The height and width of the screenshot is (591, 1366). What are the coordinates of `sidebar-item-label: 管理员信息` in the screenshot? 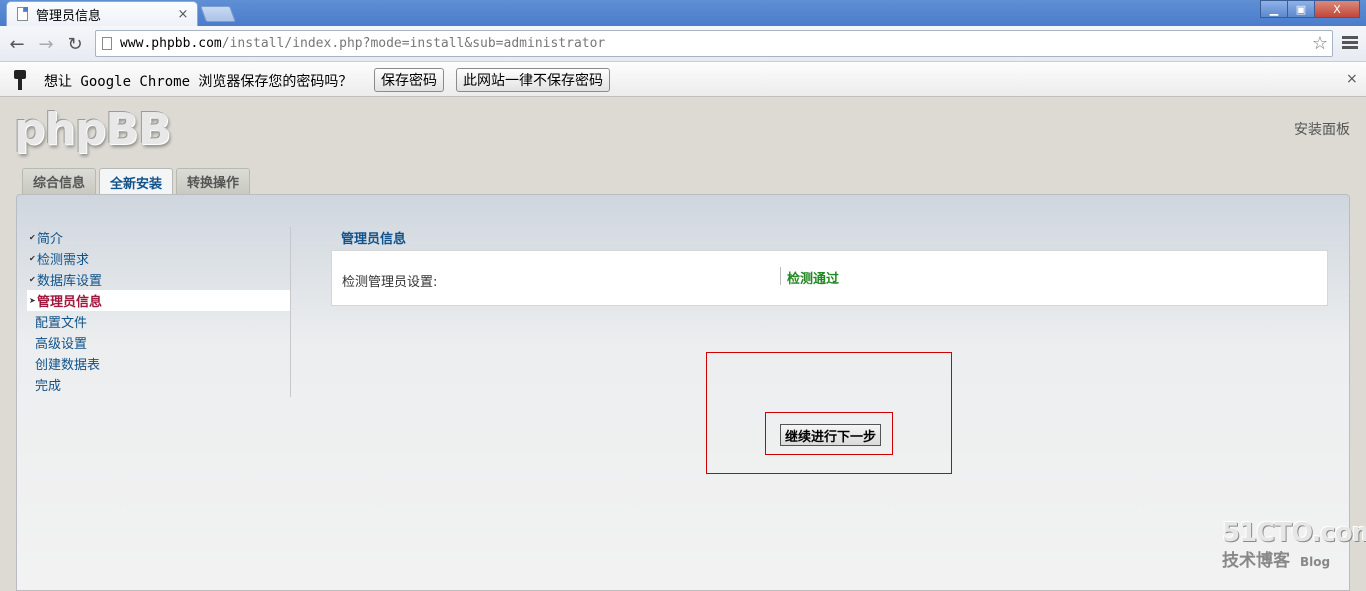 It's located at (70, 302).